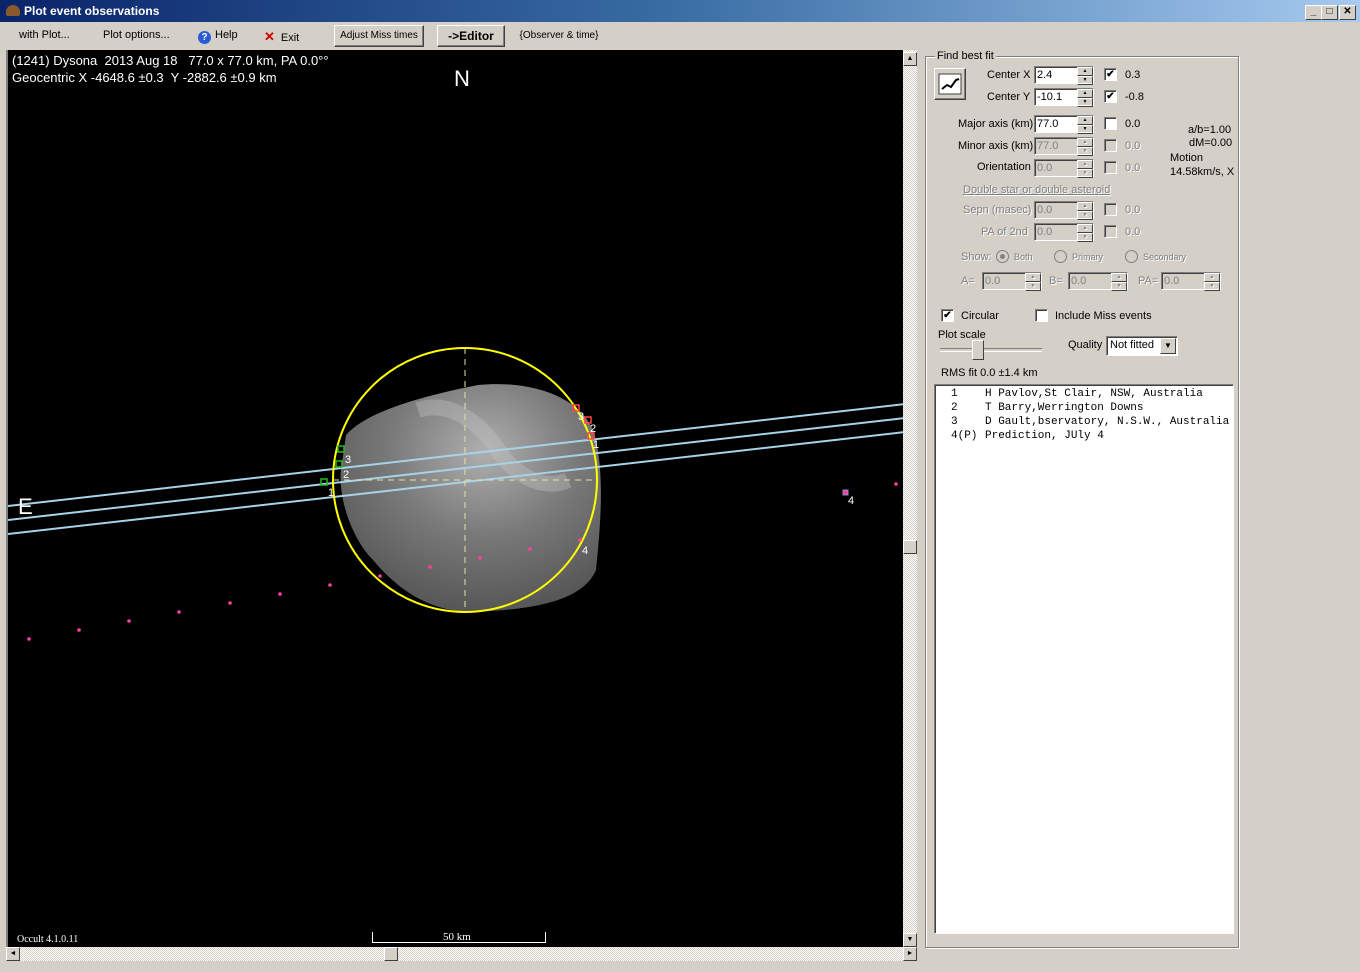 The width and height of the screenshot is (1360, 972). I want to click on show-both-radio, so click(1002, 256).